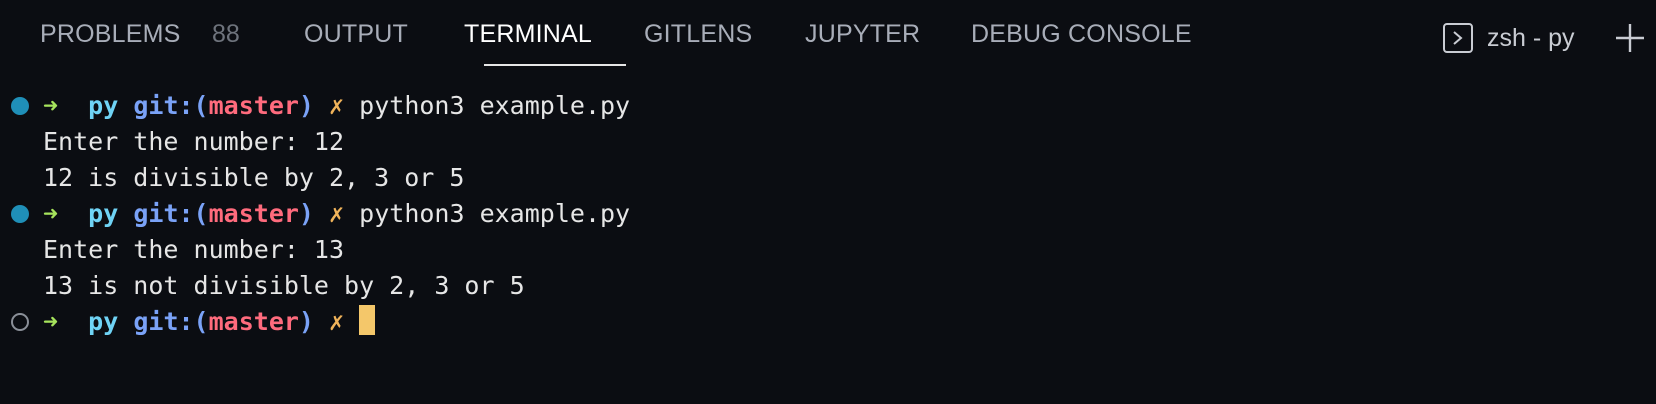 Image resolution: width=1656 pixels, height=404 pixels. What do you see at coordinates (367, 320) in the screenshot?
I see `terminal-cursor` at bounding box center [367, 320].